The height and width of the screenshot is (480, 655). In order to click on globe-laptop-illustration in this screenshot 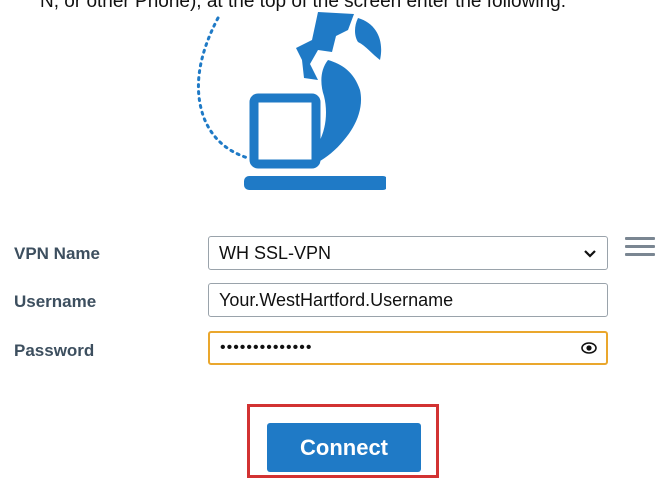, I will do `click(291, 101)`.